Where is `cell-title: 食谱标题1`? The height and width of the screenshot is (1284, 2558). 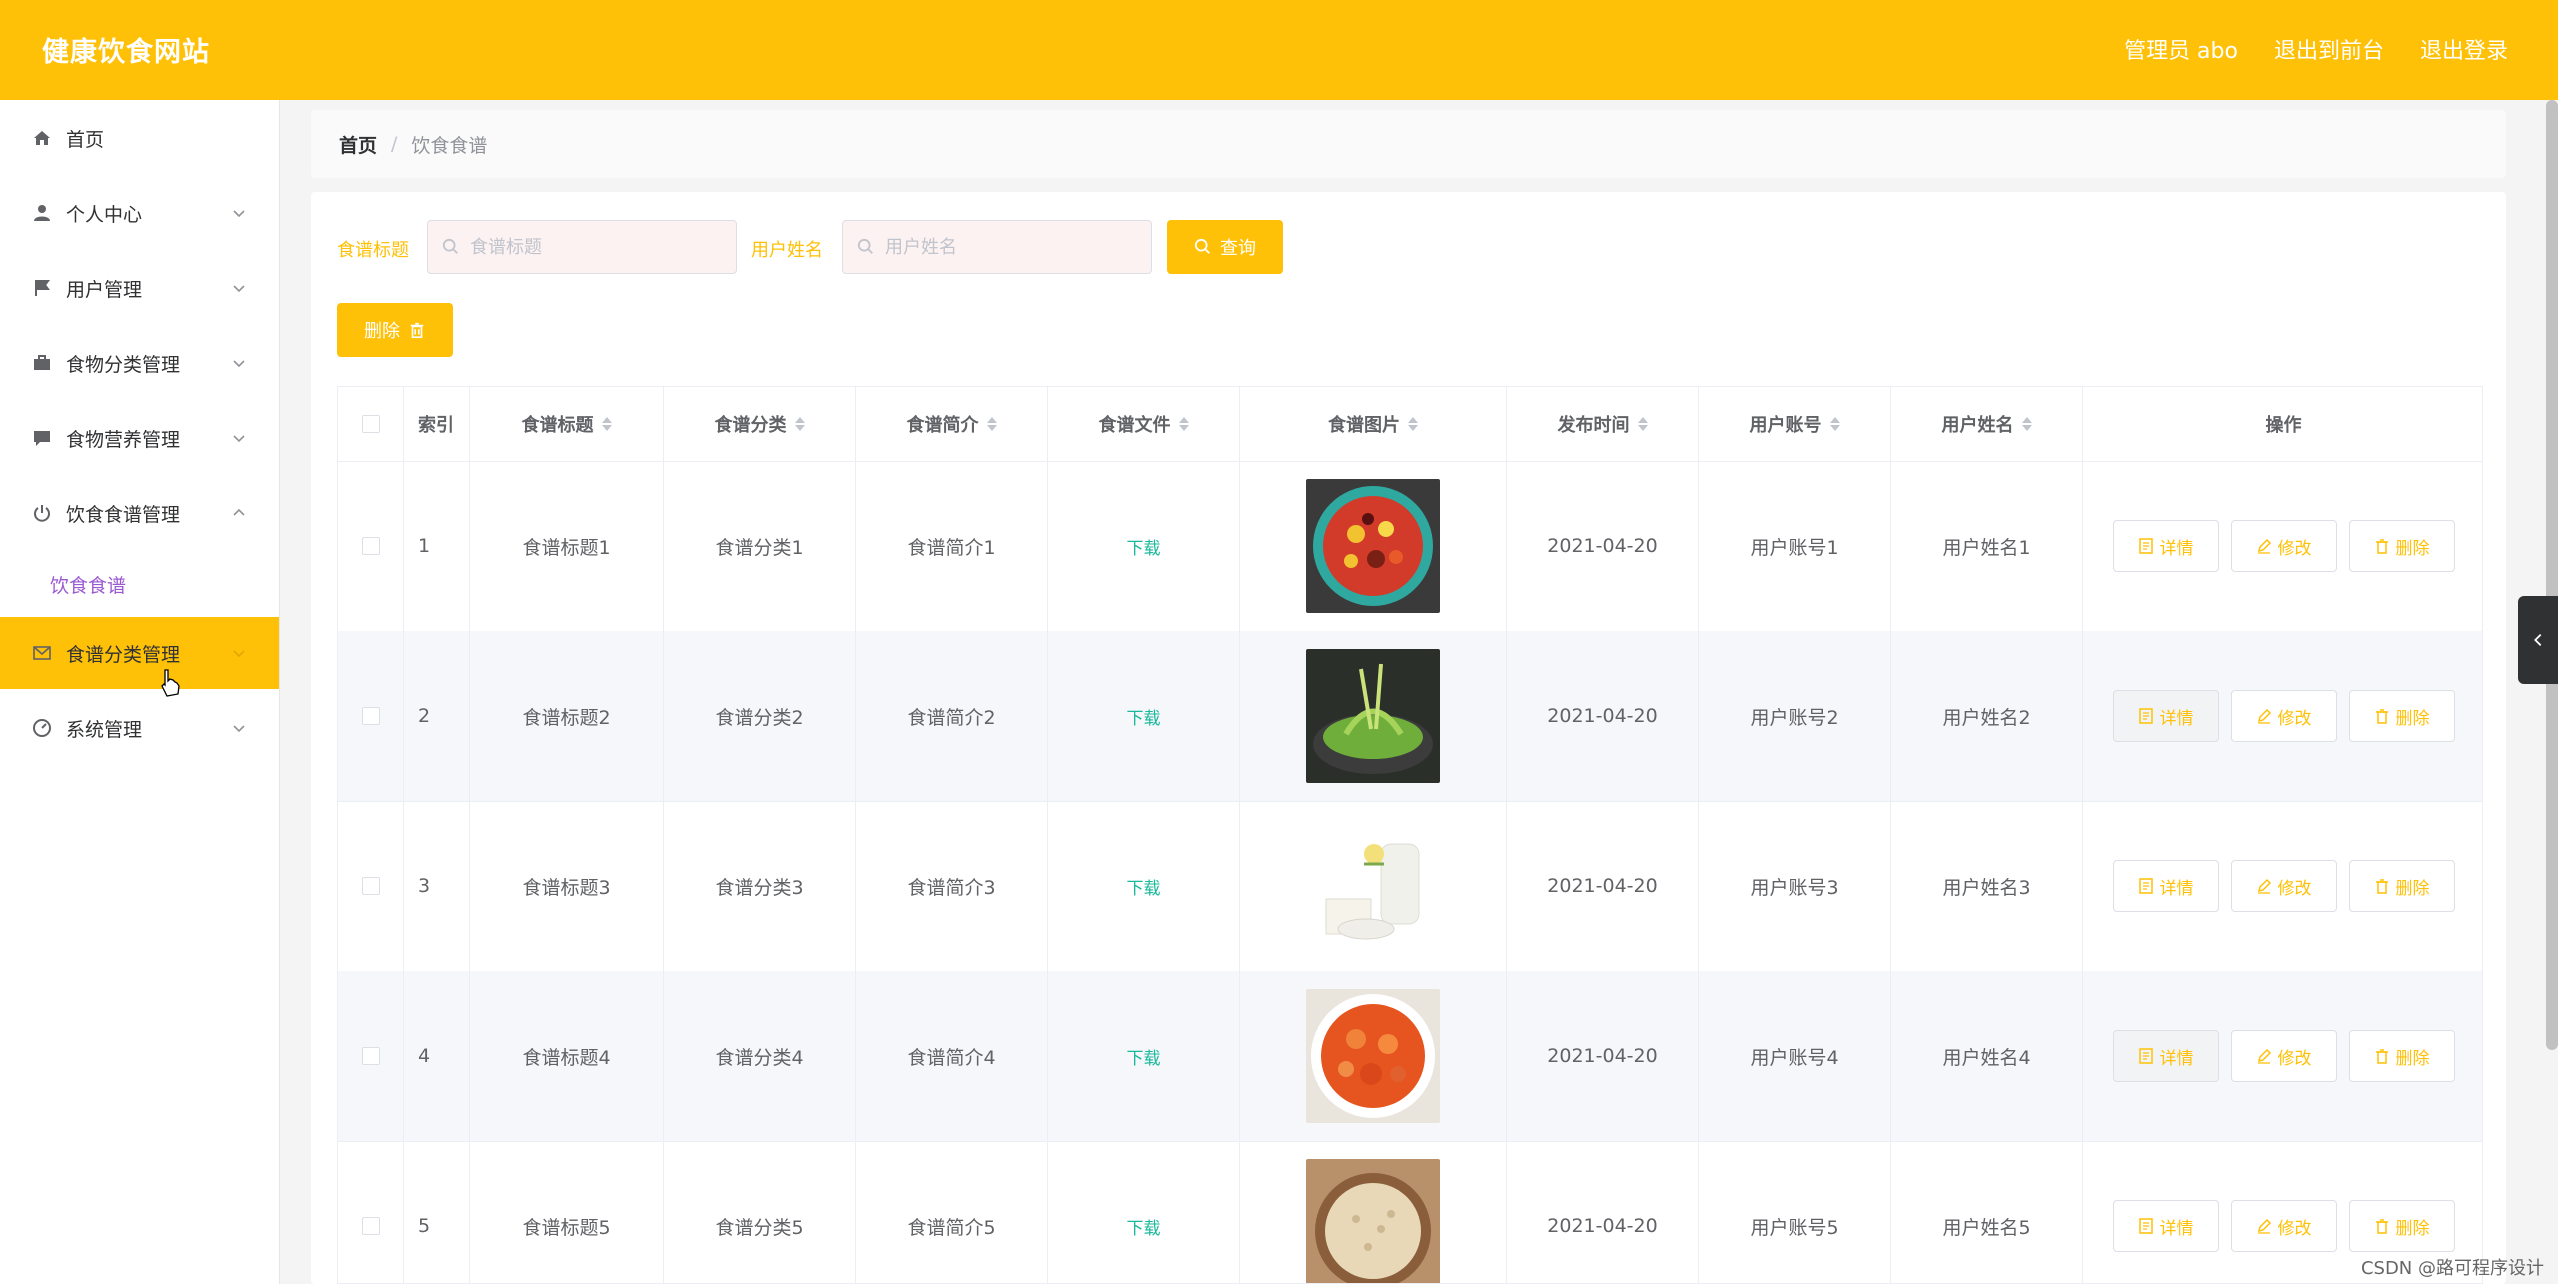 cell-title: 食谱标题1 is located at coordinates (567, 546).